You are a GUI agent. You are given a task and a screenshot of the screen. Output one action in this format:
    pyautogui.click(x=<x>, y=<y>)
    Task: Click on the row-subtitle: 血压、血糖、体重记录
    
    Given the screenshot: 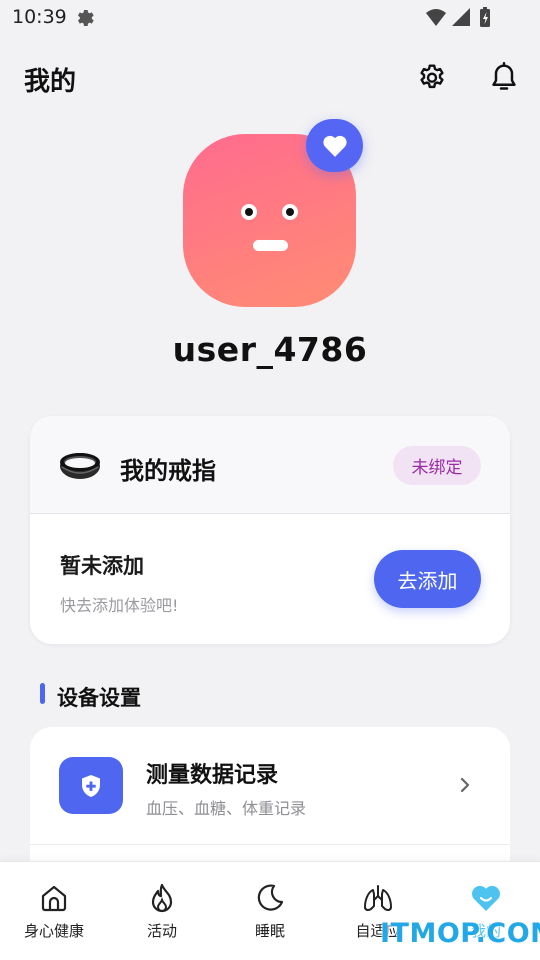 What is the action you would take?
    pyautogui.click(x=226, y=808)
    